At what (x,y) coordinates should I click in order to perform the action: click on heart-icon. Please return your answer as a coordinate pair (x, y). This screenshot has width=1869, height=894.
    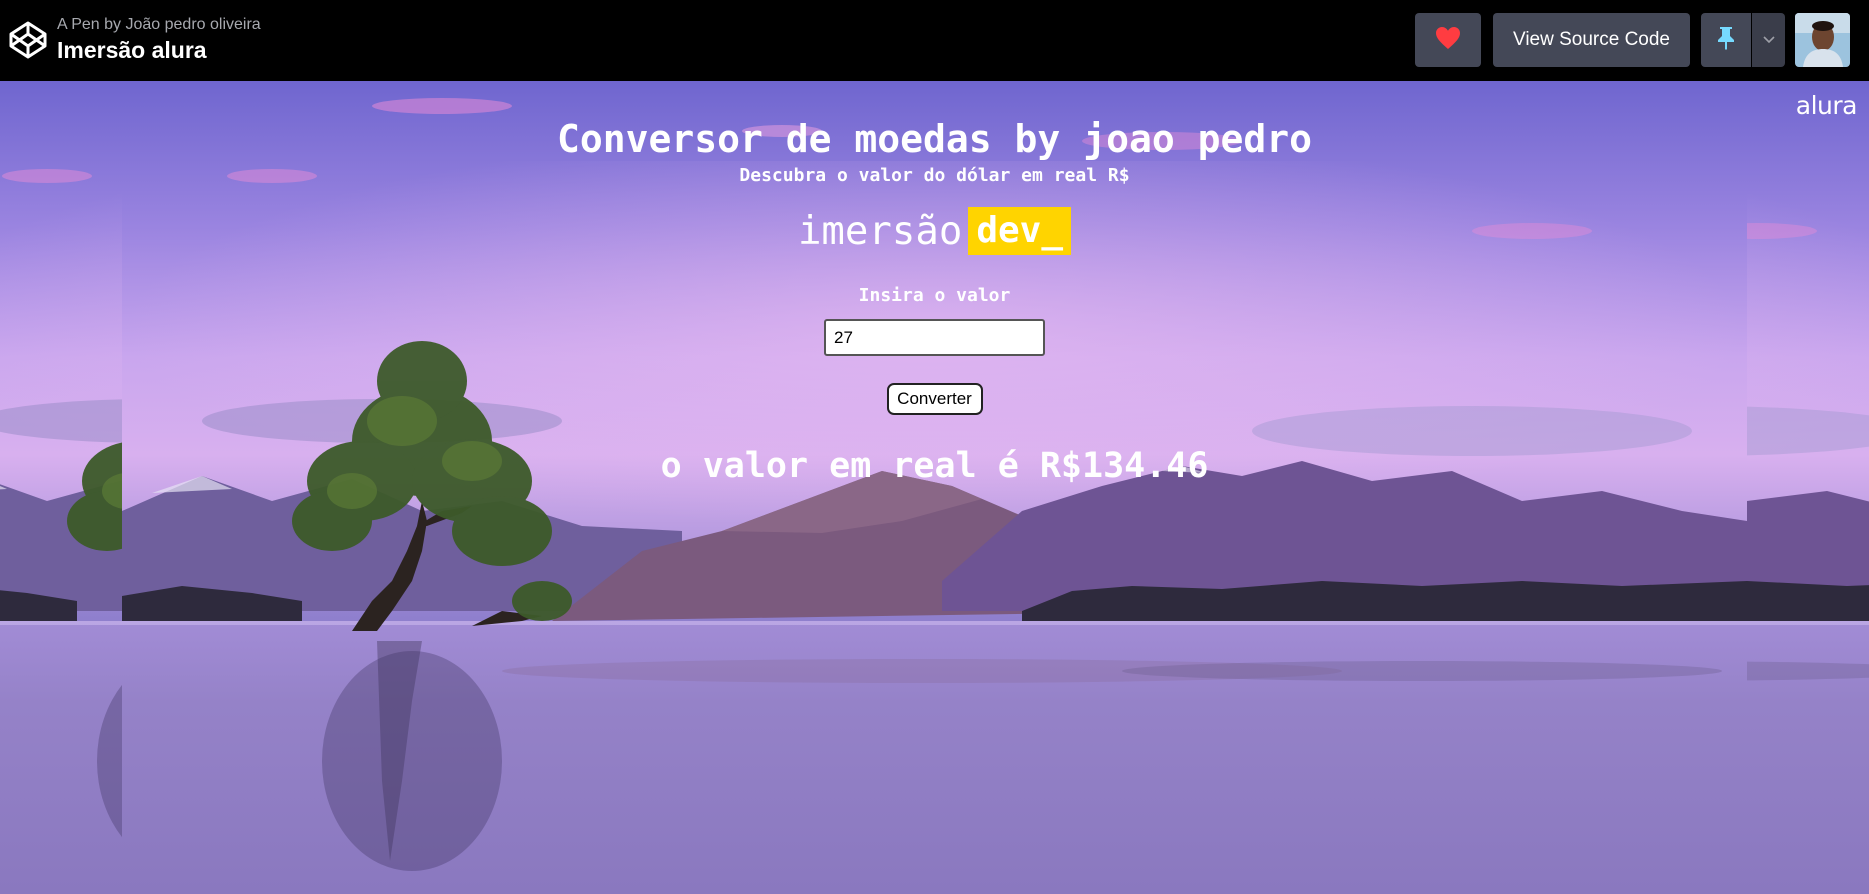
    Looking at the image, I should click on (1448, 40).